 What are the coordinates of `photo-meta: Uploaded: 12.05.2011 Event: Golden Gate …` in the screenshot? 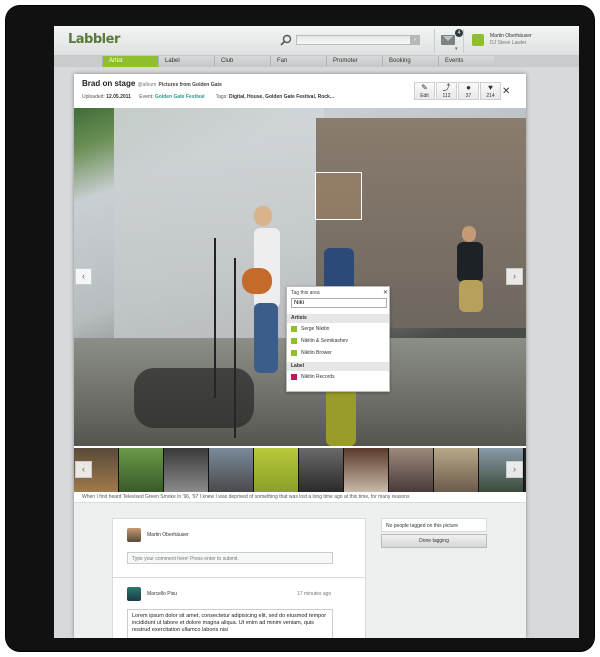 It's located at (208, 97).